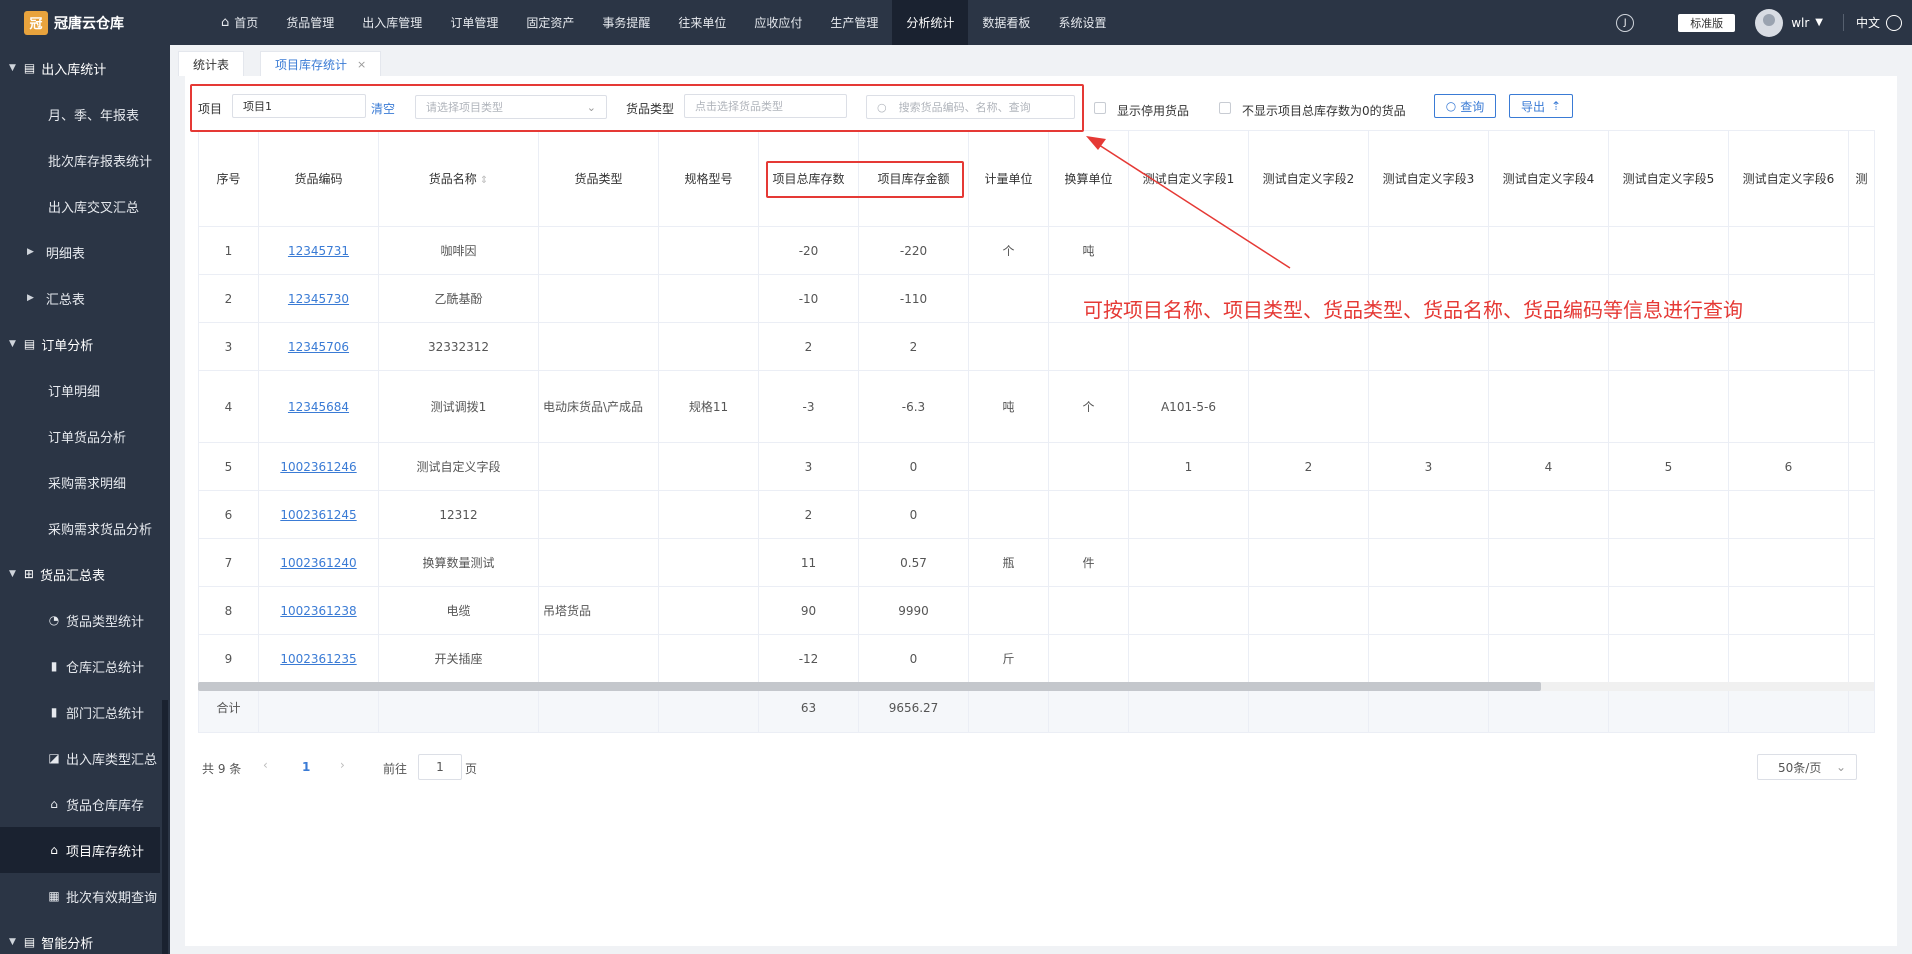  I want to click on circle-icon: J, so click(1625, 22).